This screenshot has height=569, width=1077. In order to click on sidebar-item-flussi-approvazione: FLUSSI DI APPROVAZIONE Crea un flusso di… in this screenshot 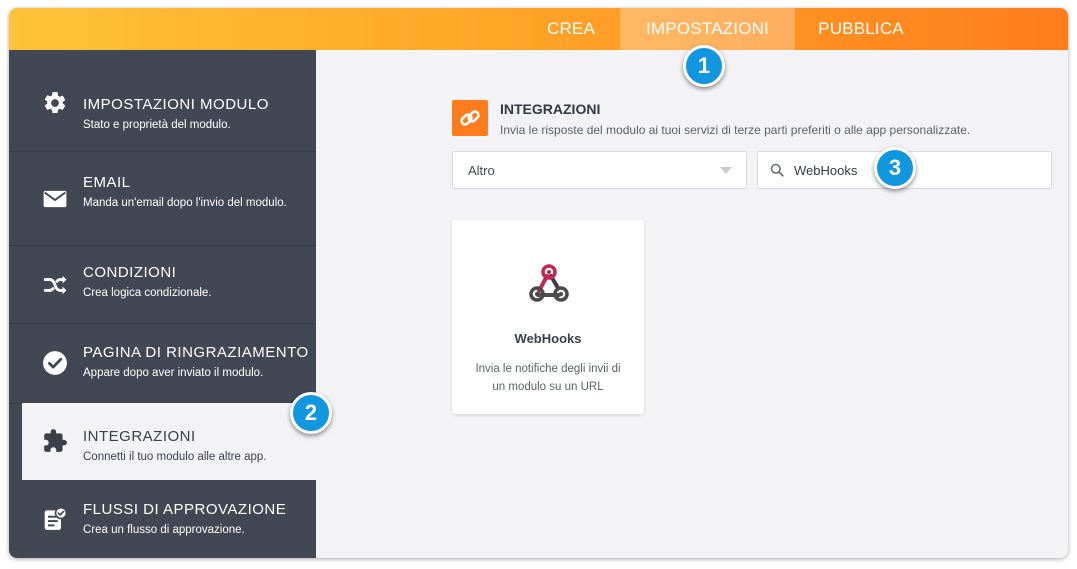, I will do `click(162, 519)`.